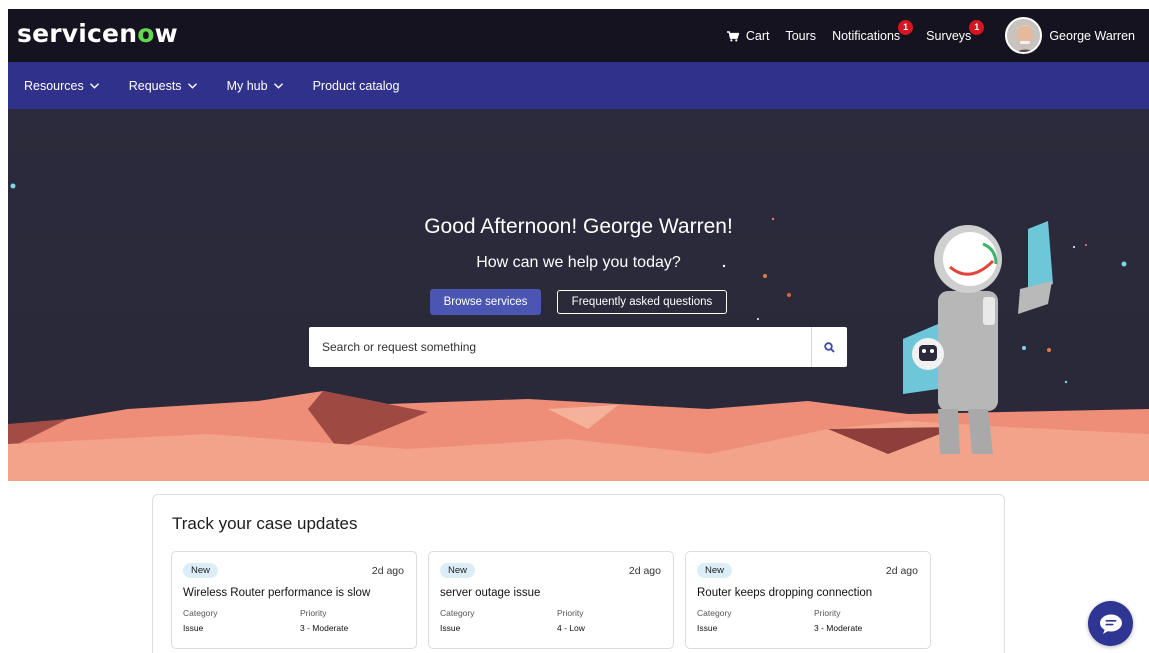 The image size is (1149, 653). I want to click on servicenow-logo: servicenow, so click(97, 33).